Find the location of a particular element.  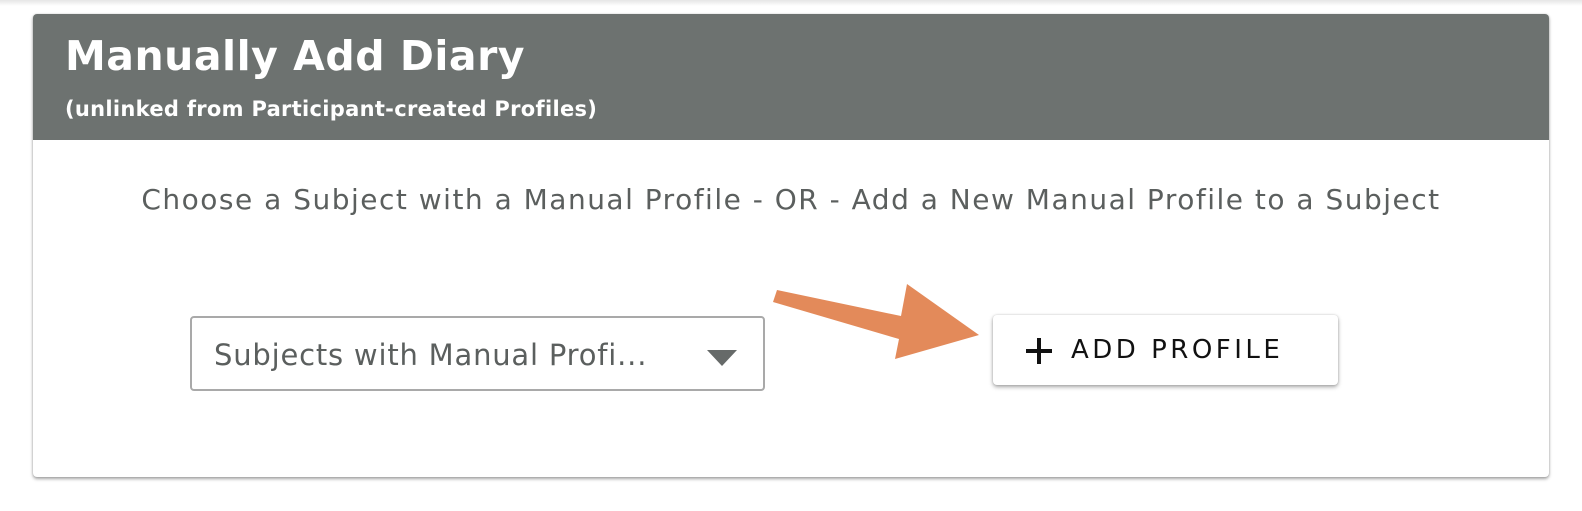

arrow-shape is located at coordinates (876, 321).